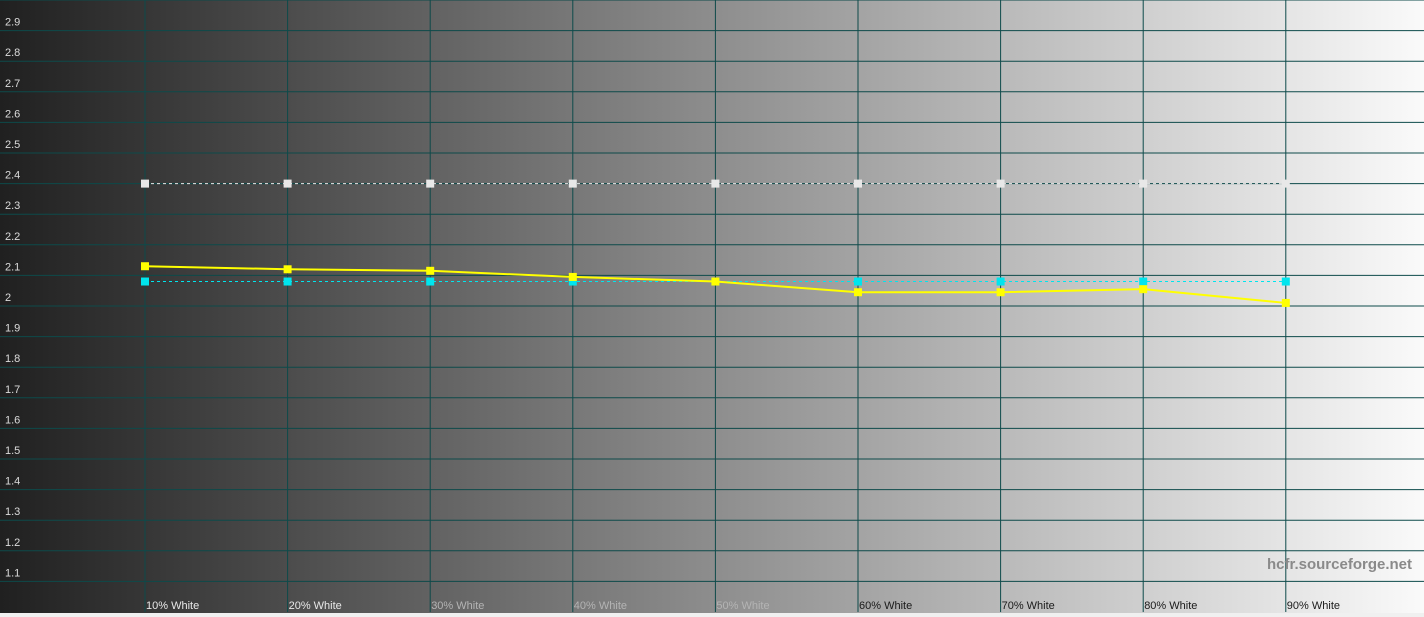  I want to click on x-tick-label: 90% White, so click(1313, 606).